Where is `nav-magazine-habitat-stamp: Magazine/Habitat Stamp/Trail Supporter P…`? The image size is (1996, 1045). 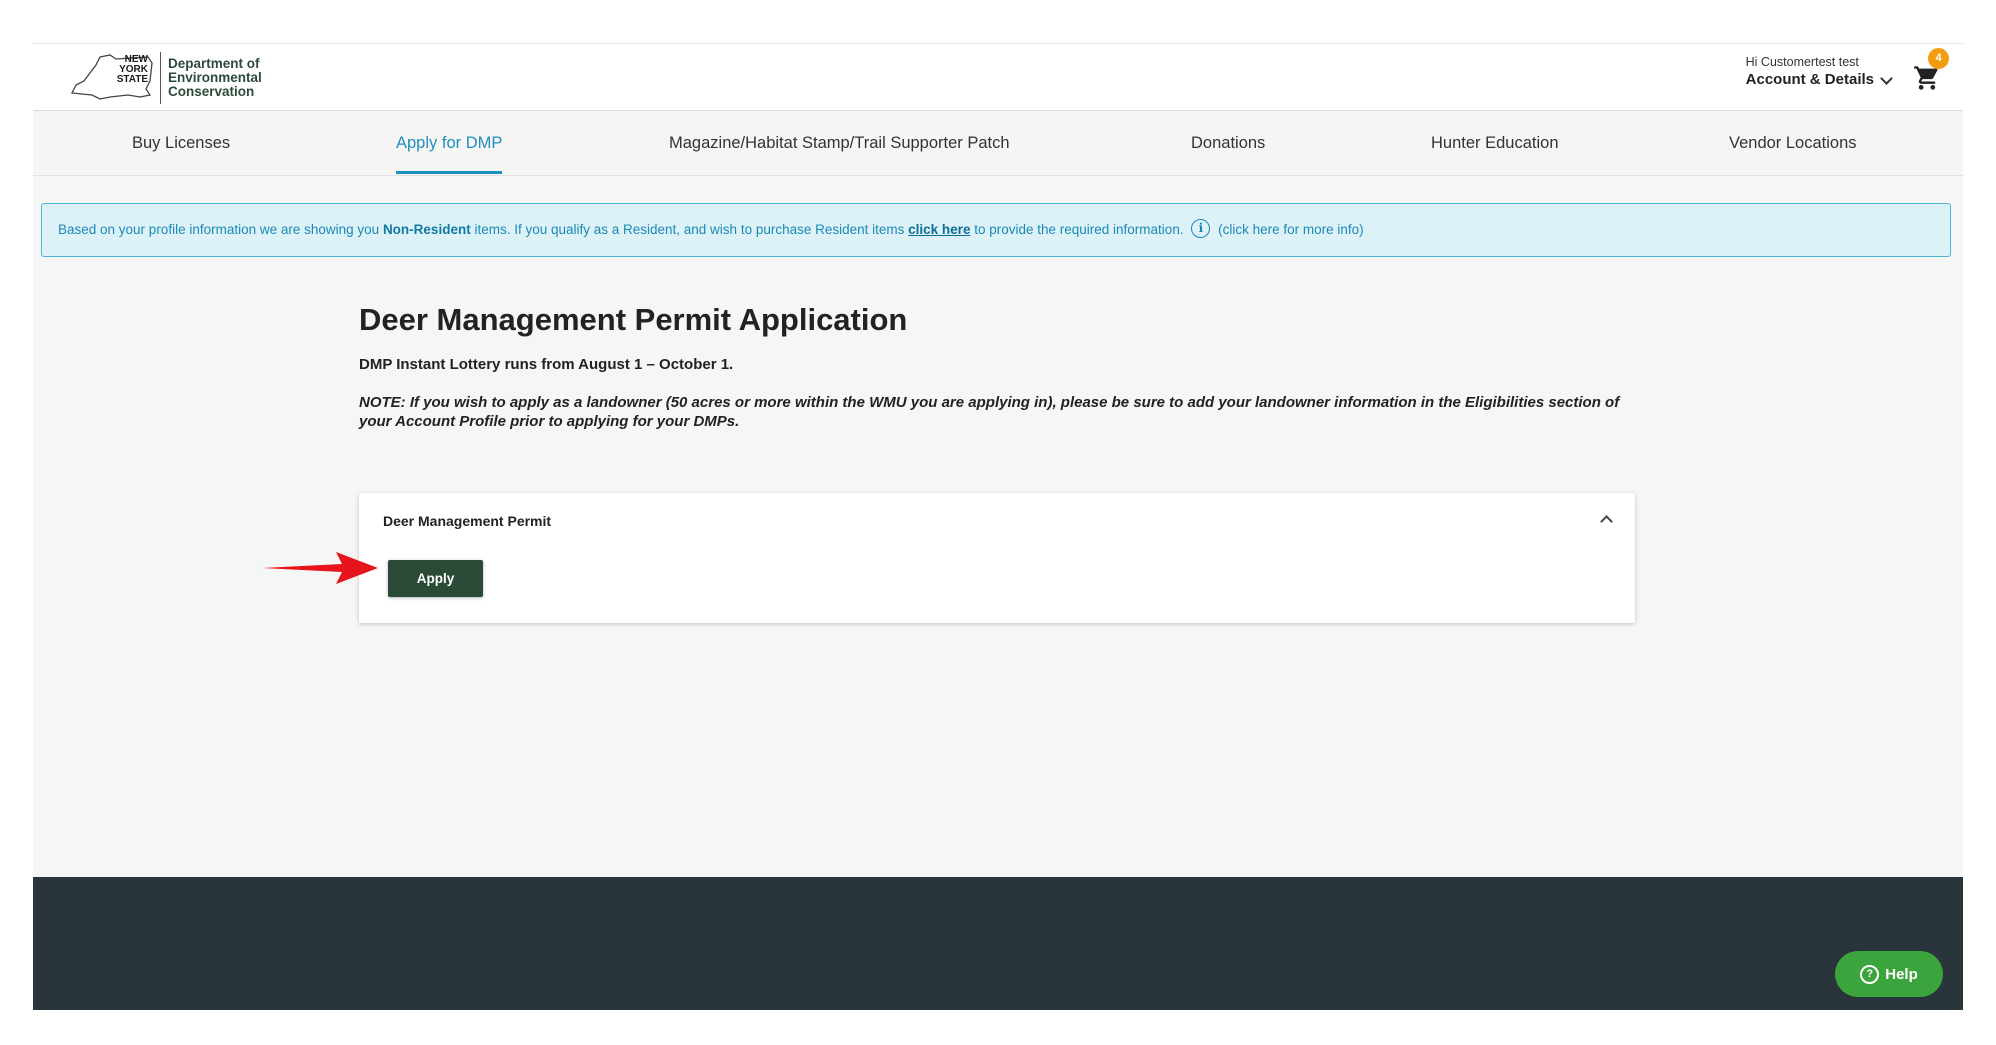 nav-magazine-habitat-stamp: Magazine/Habitat Stamp/Trail Supporter P… is located at coordinates (839, 143).